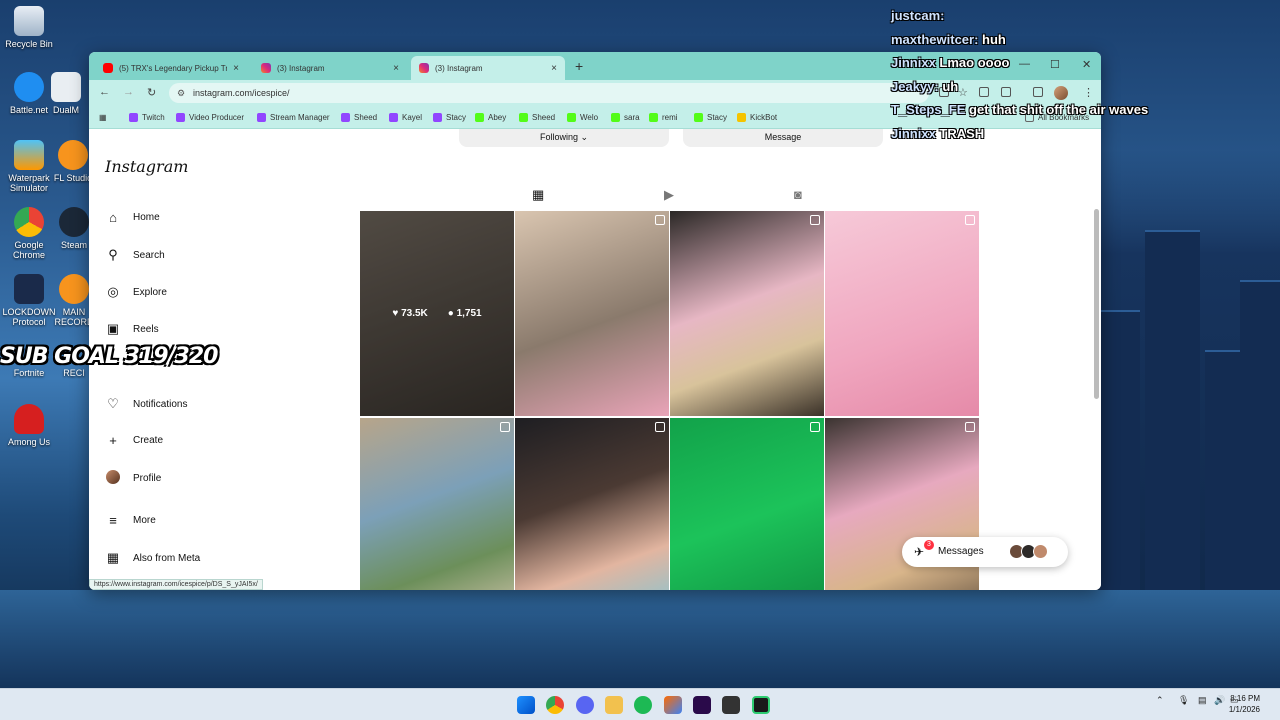  I want to click on back-button: ←, so click(104, 92).